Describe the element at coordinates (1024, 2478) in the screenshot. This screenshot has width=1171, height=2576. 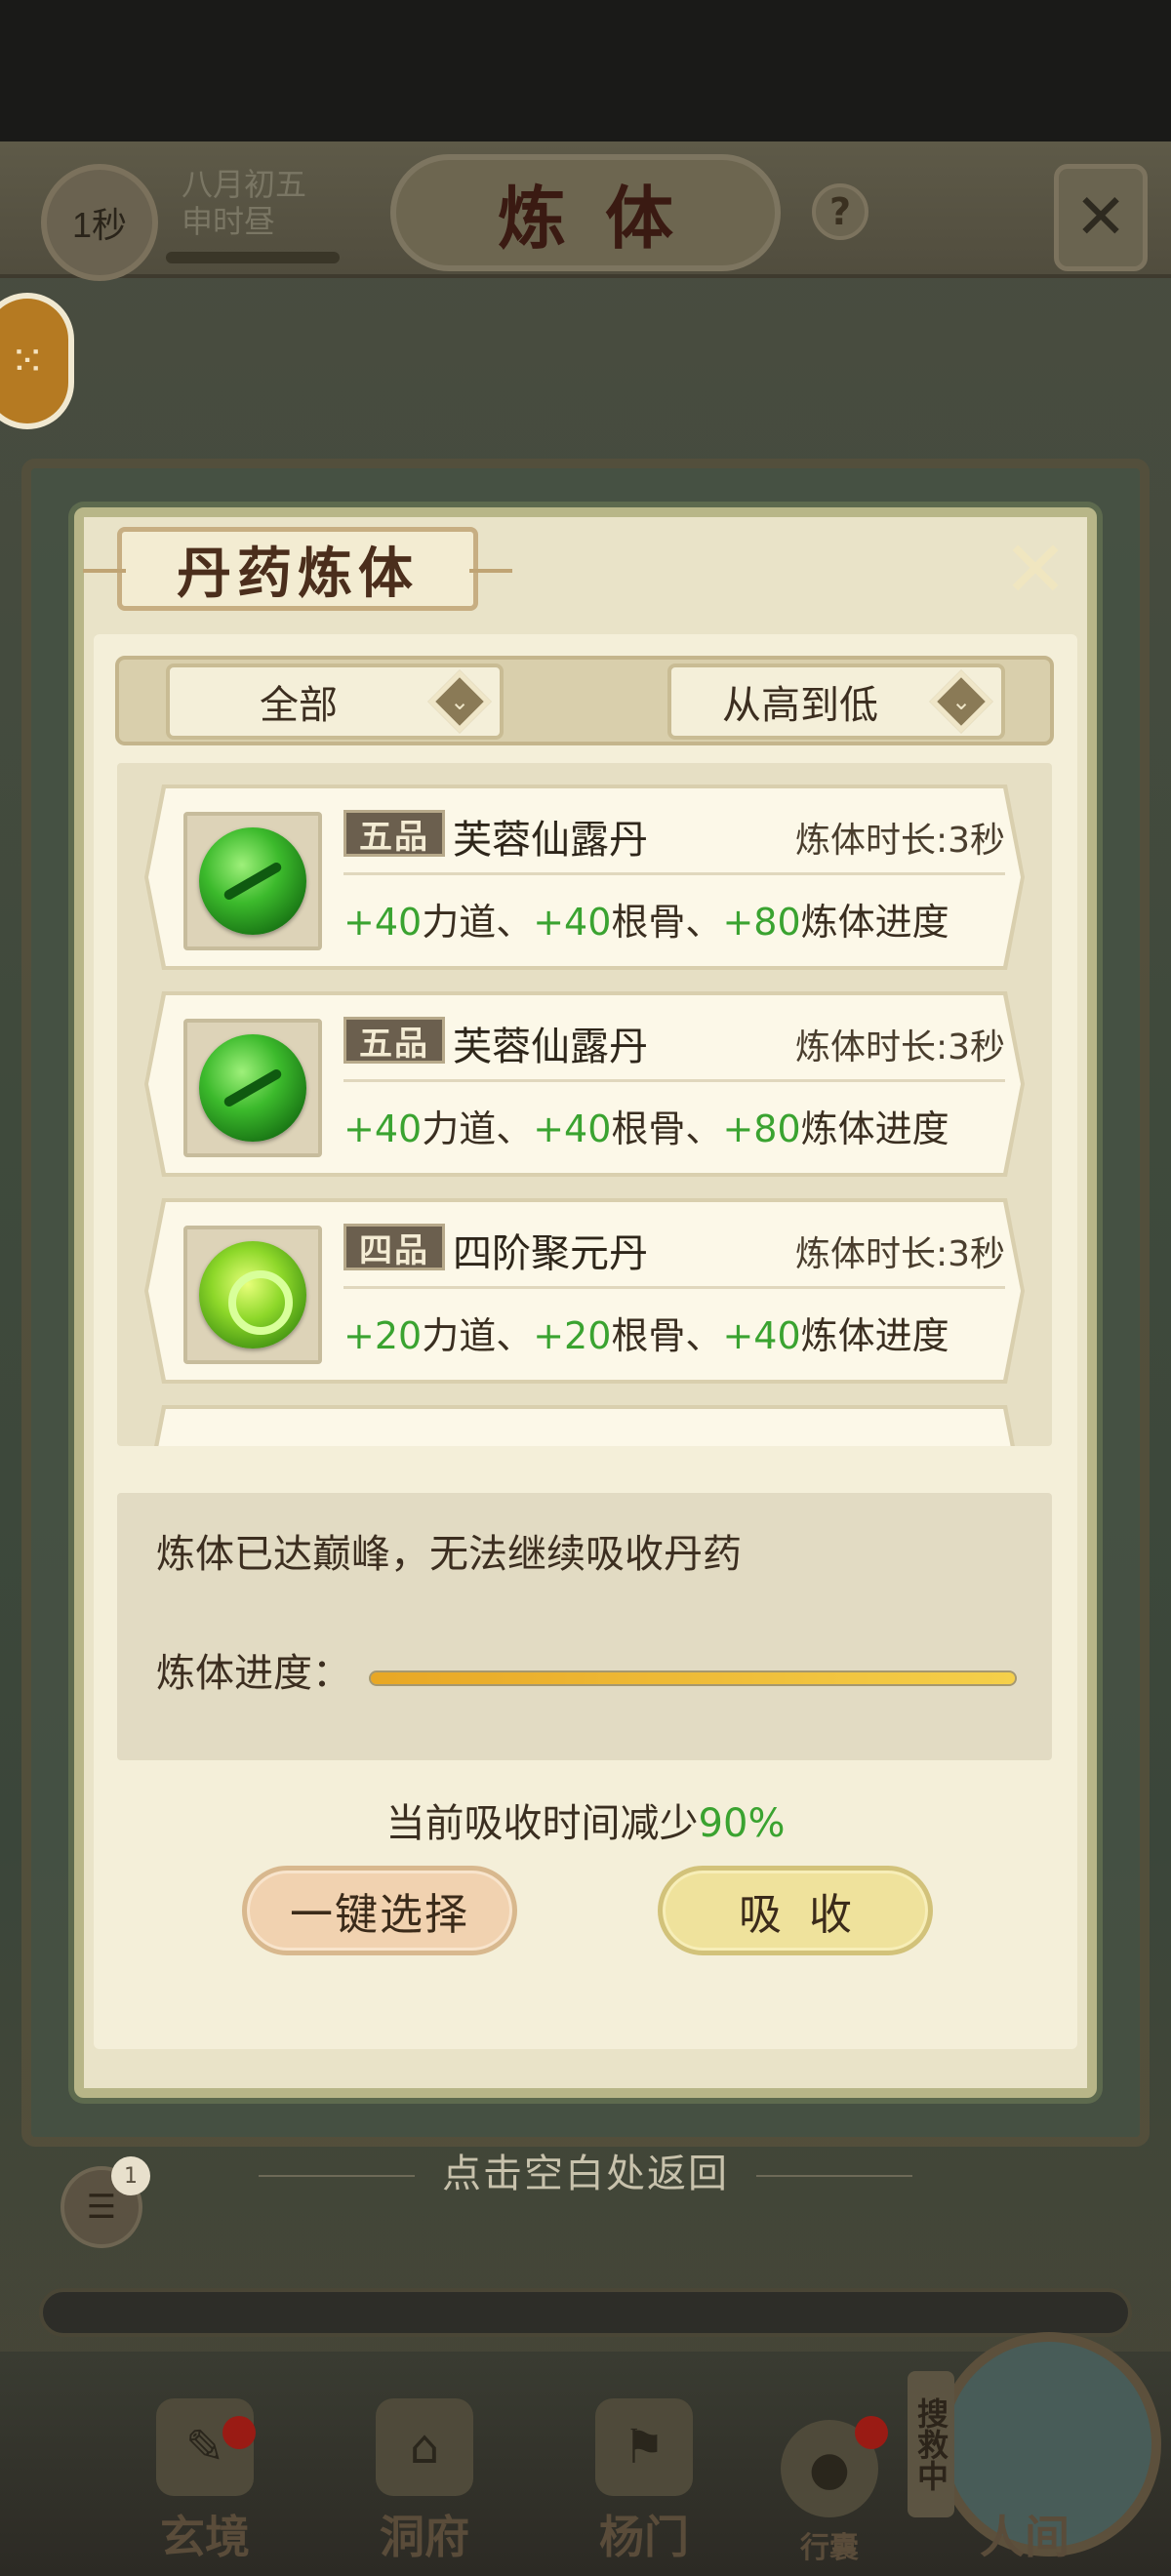
I see `nav-renjian: 人间` at that location.